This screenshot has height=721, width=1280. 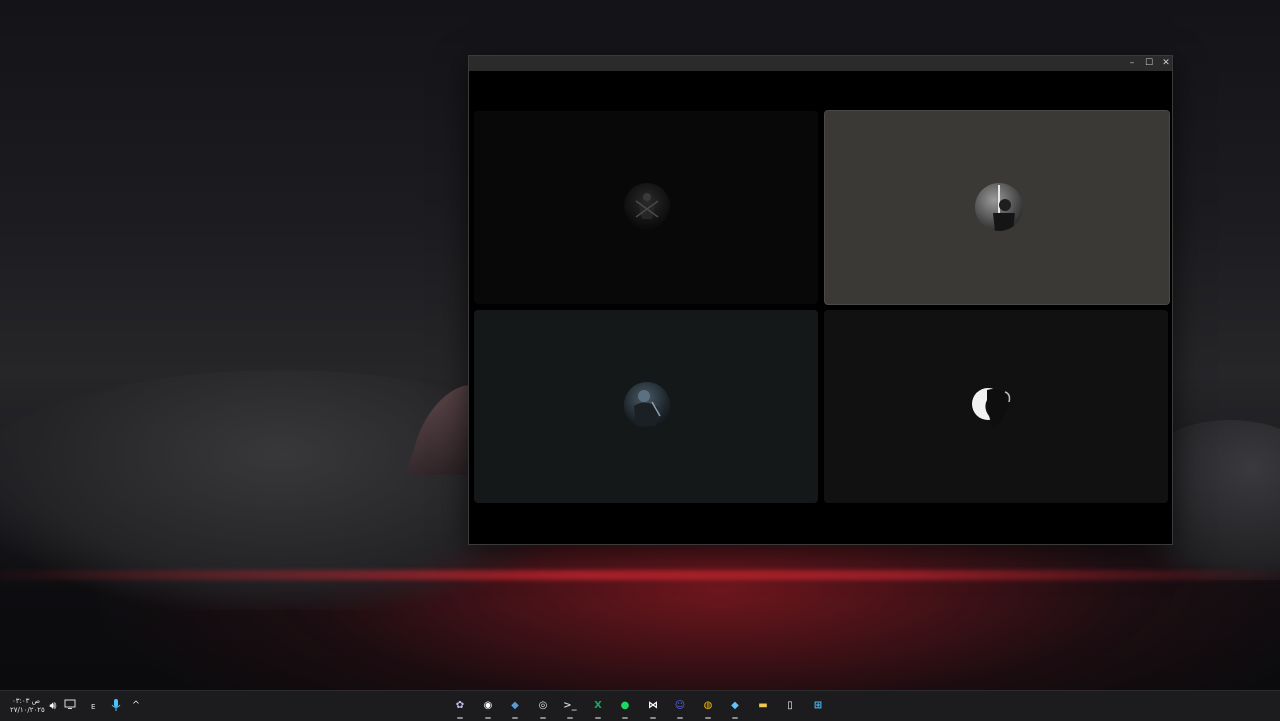 I want to click on speaker-icon: 🔊︎, so click(x=53, y=706).